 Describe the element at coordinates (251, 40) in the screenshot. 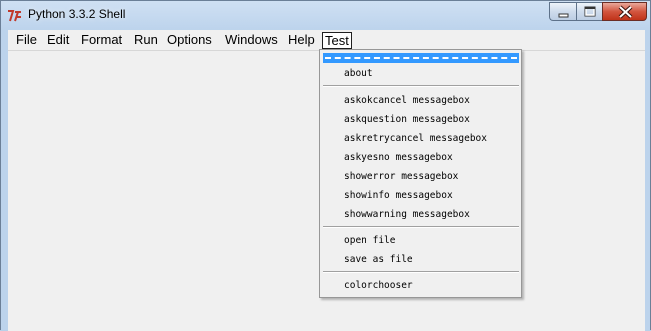

I see `menu-windows: Windows` at that location.